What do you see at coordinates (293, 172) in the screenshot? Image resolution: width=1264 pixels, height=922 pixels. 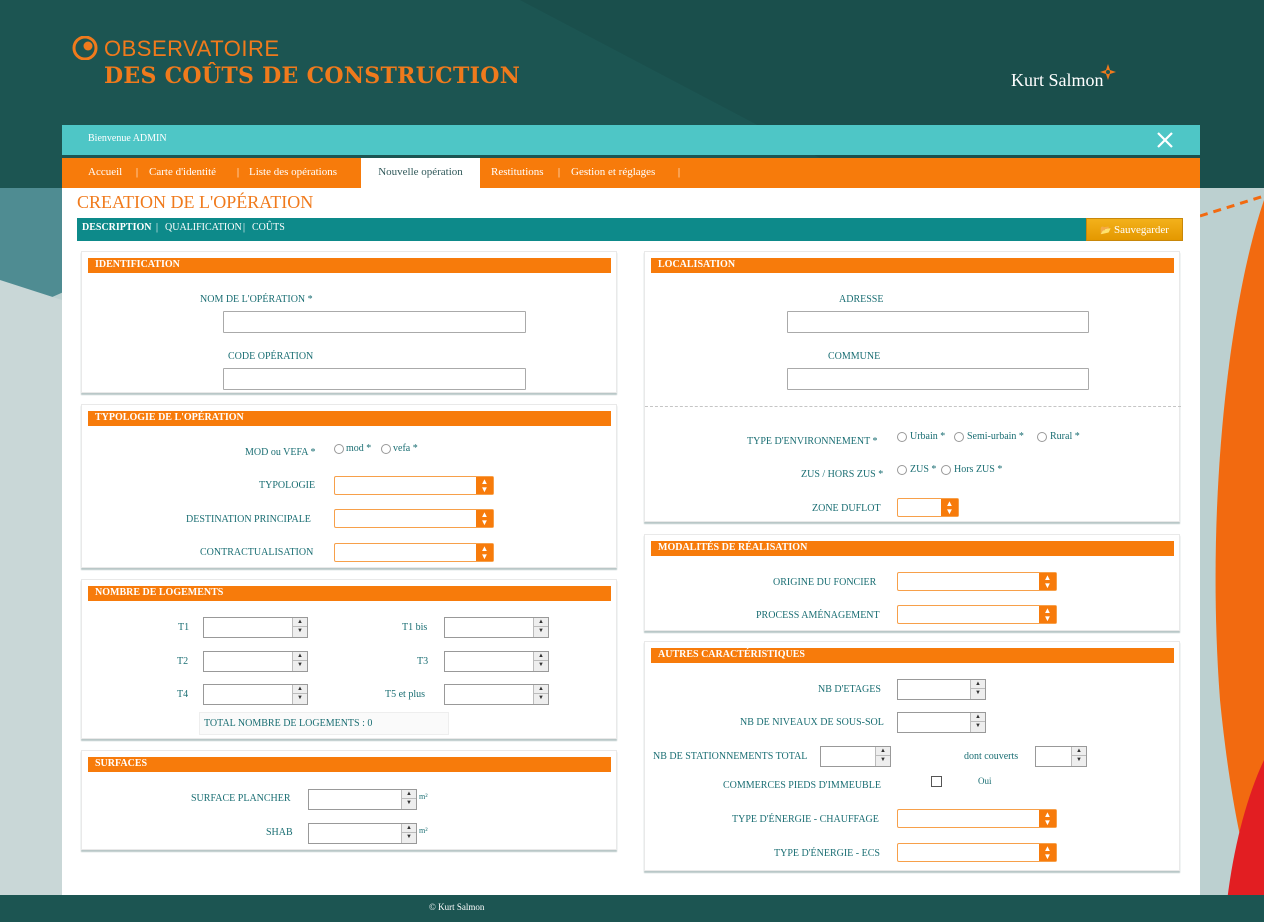 I see `nav-liste-operations: Liste des opérations` at bounding box center [293, 172].